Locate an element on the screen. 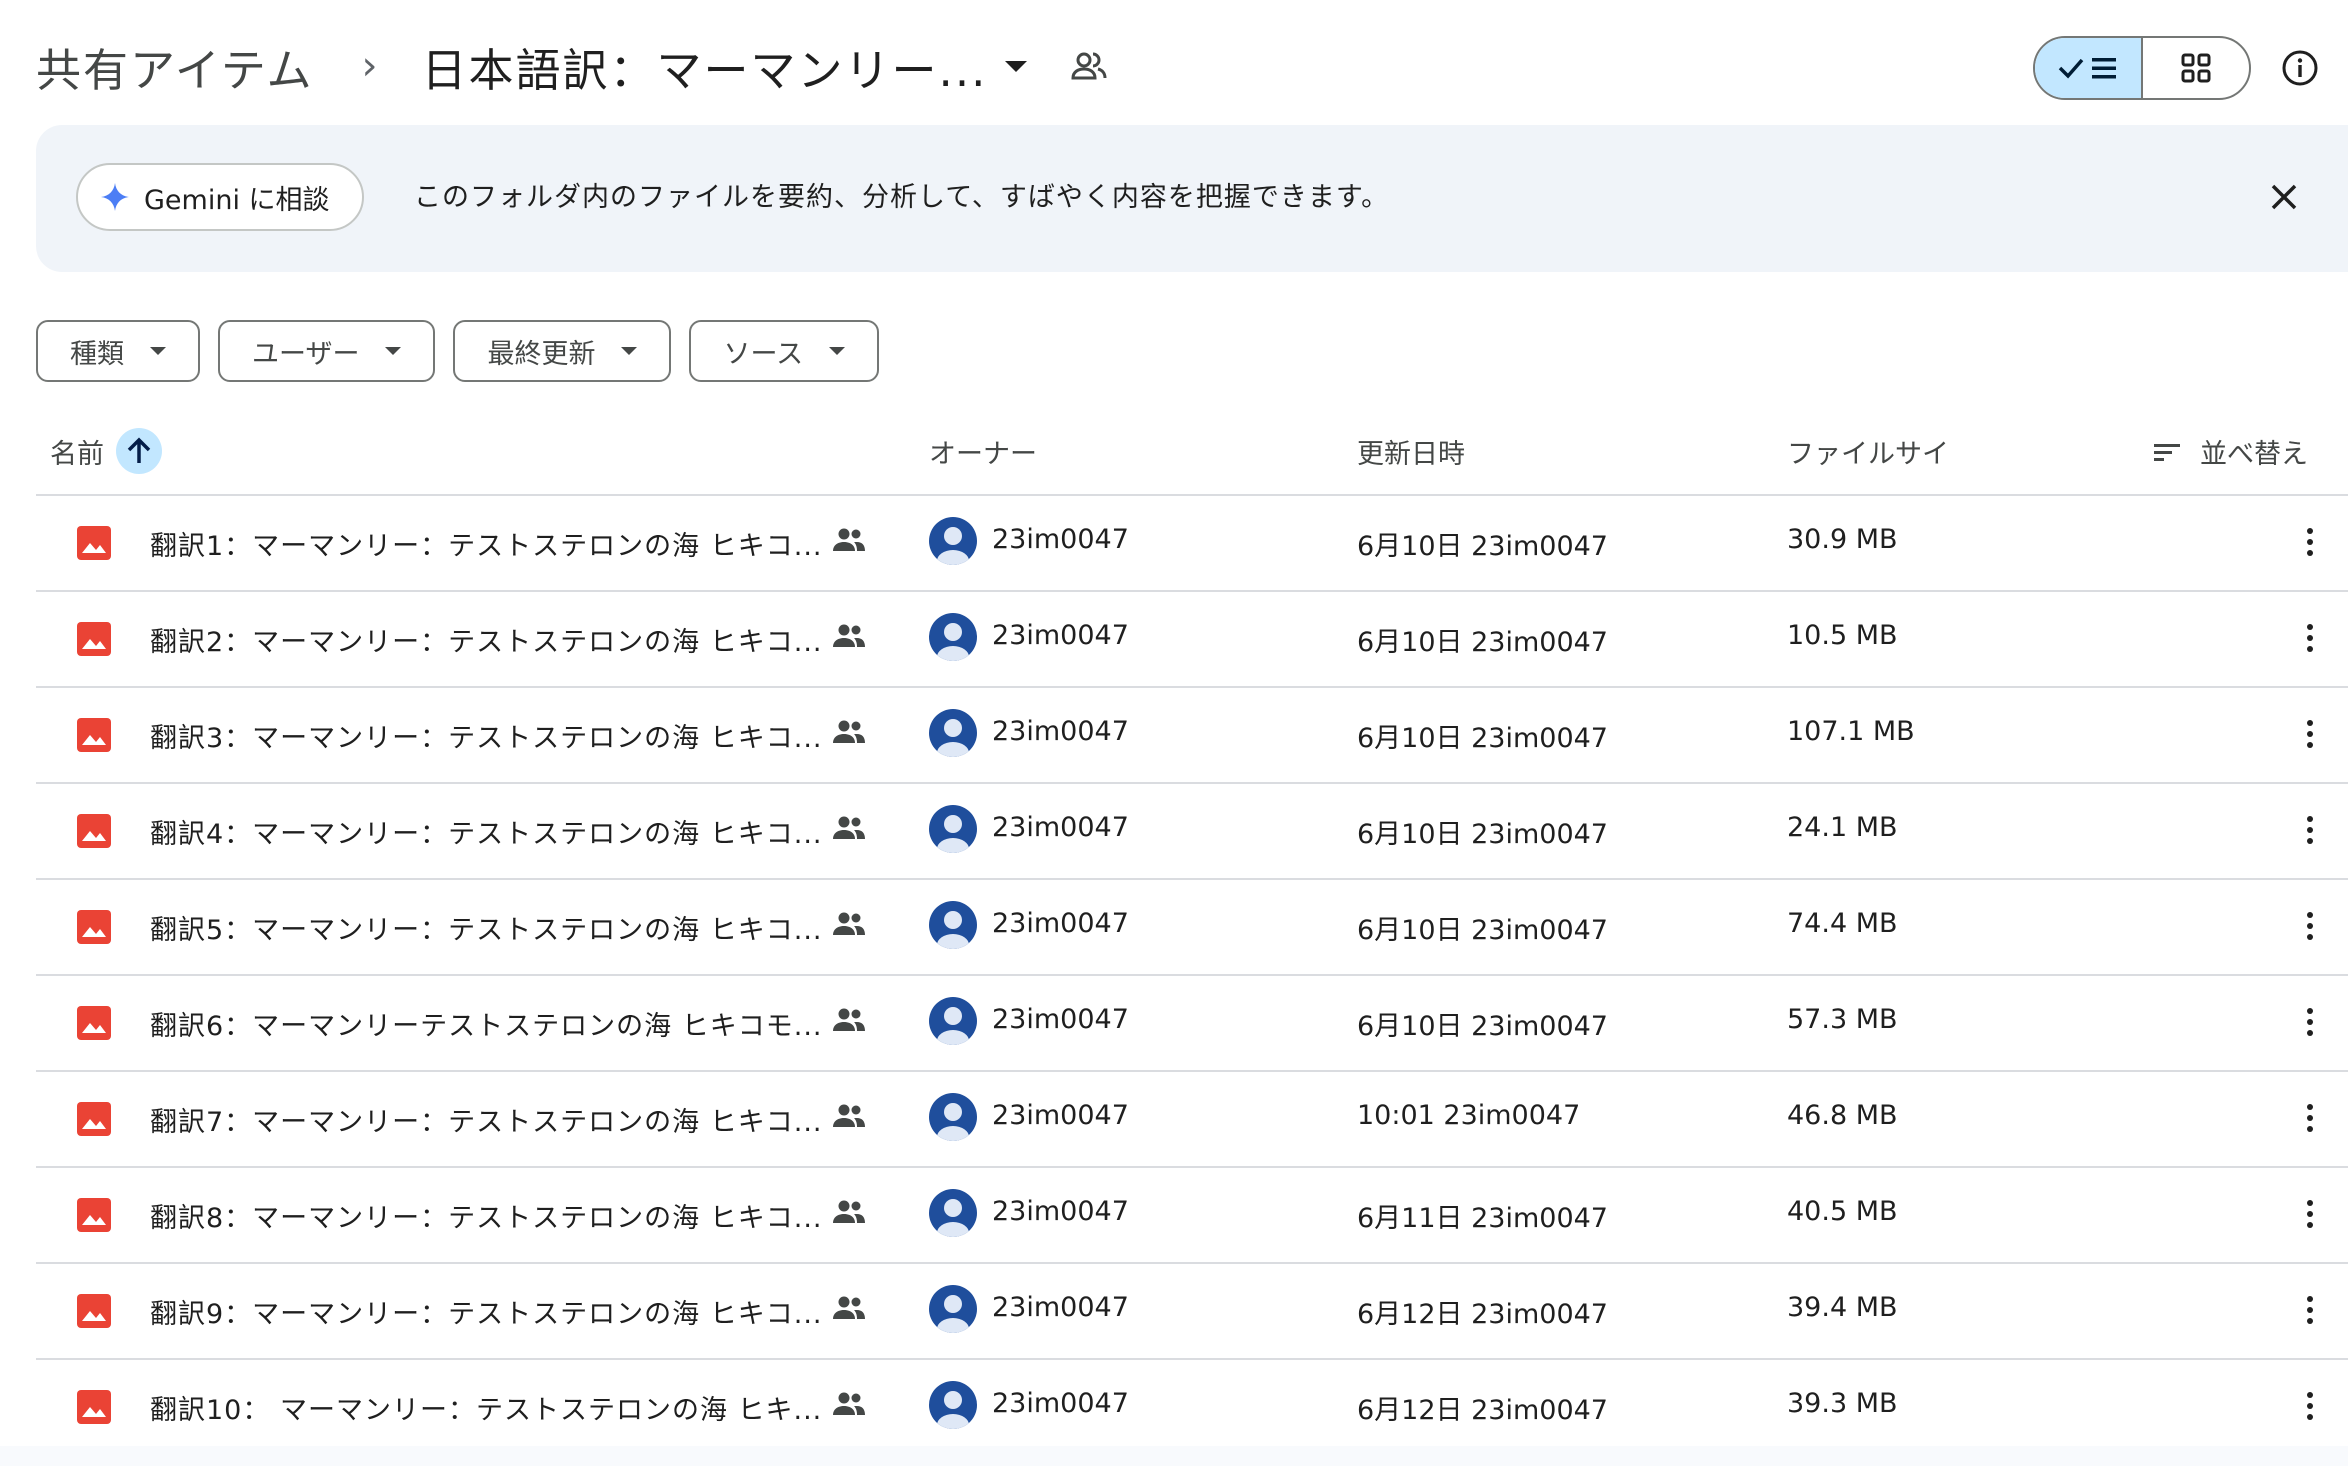 The width and height of the screenshot is (2348, 1466). list-view-button is located at coordinates (2089, 68).